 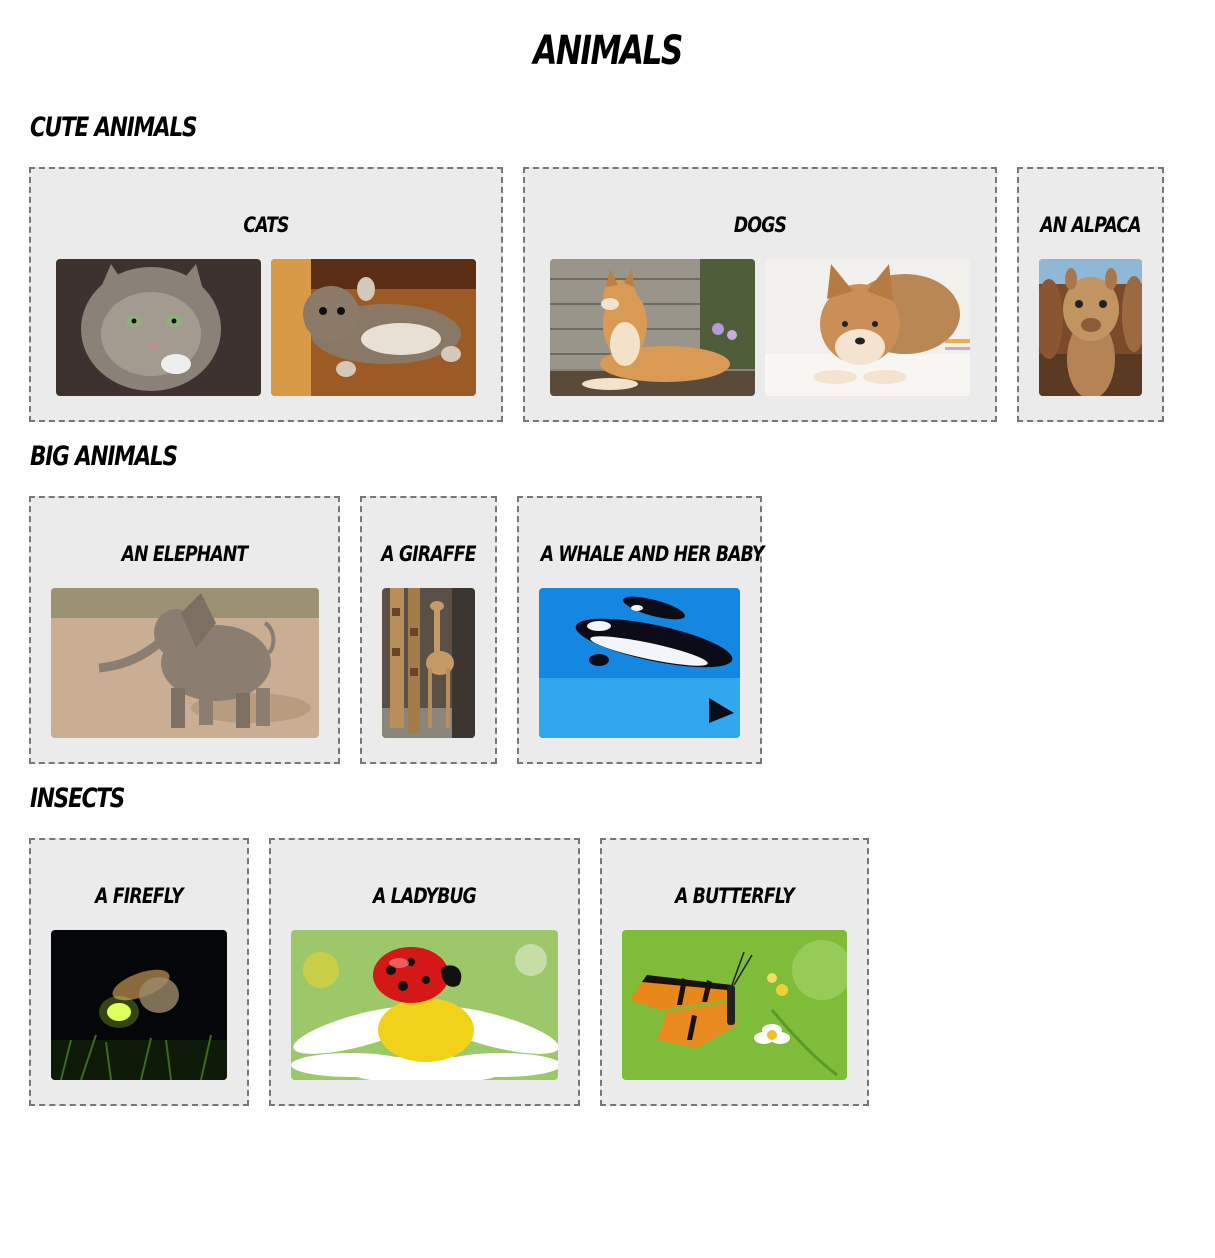 What do you see at coordinates (734, 1005) in the screenshot?
I see `butterfly-photo` at bounding box center [734, 1005].